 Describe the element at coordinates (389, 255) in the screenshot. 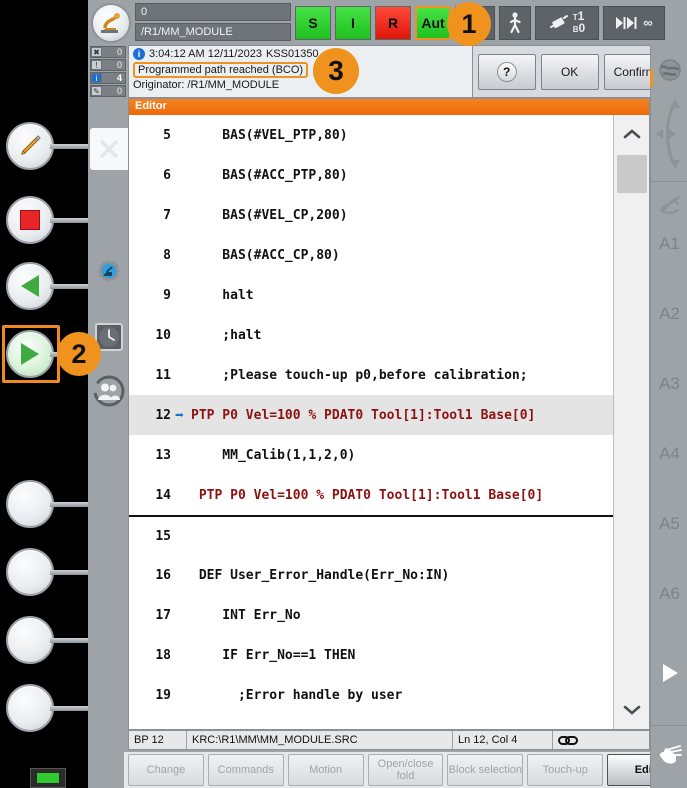

I see `code-line: 8 BAS(#ACC_CP,80)` at that location.